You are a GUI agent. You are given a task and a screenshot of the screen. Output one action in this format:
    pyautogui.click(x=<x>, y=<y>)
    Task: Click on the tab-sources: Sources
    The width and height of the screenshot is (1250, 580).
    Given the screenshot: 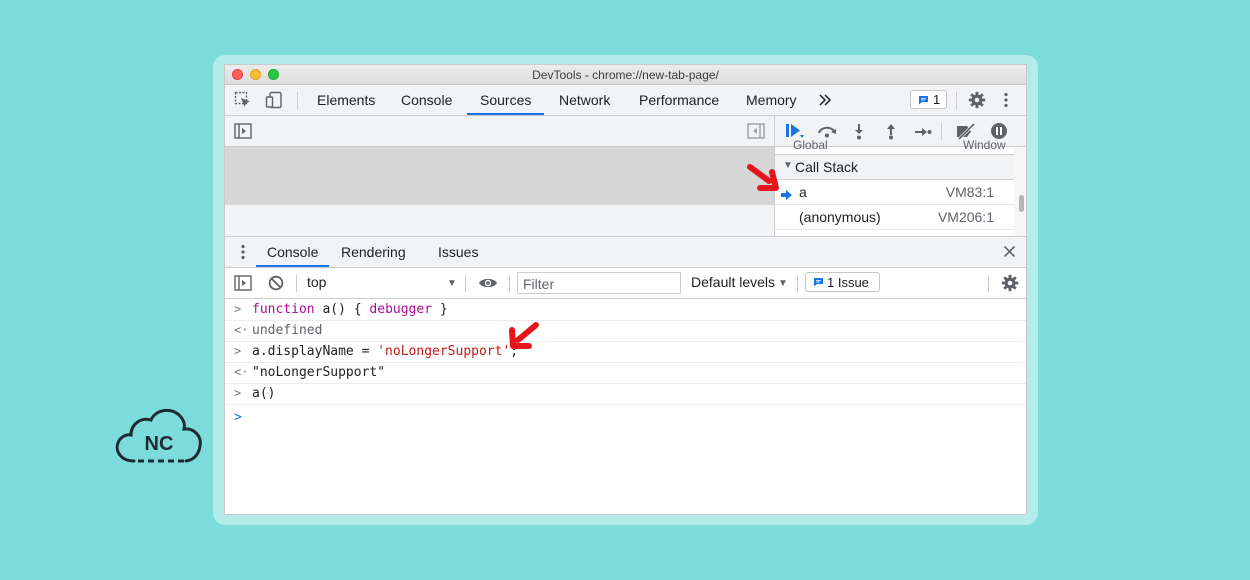 What is the action you would take?
    pyautogui.click(x=506, y=100)
    